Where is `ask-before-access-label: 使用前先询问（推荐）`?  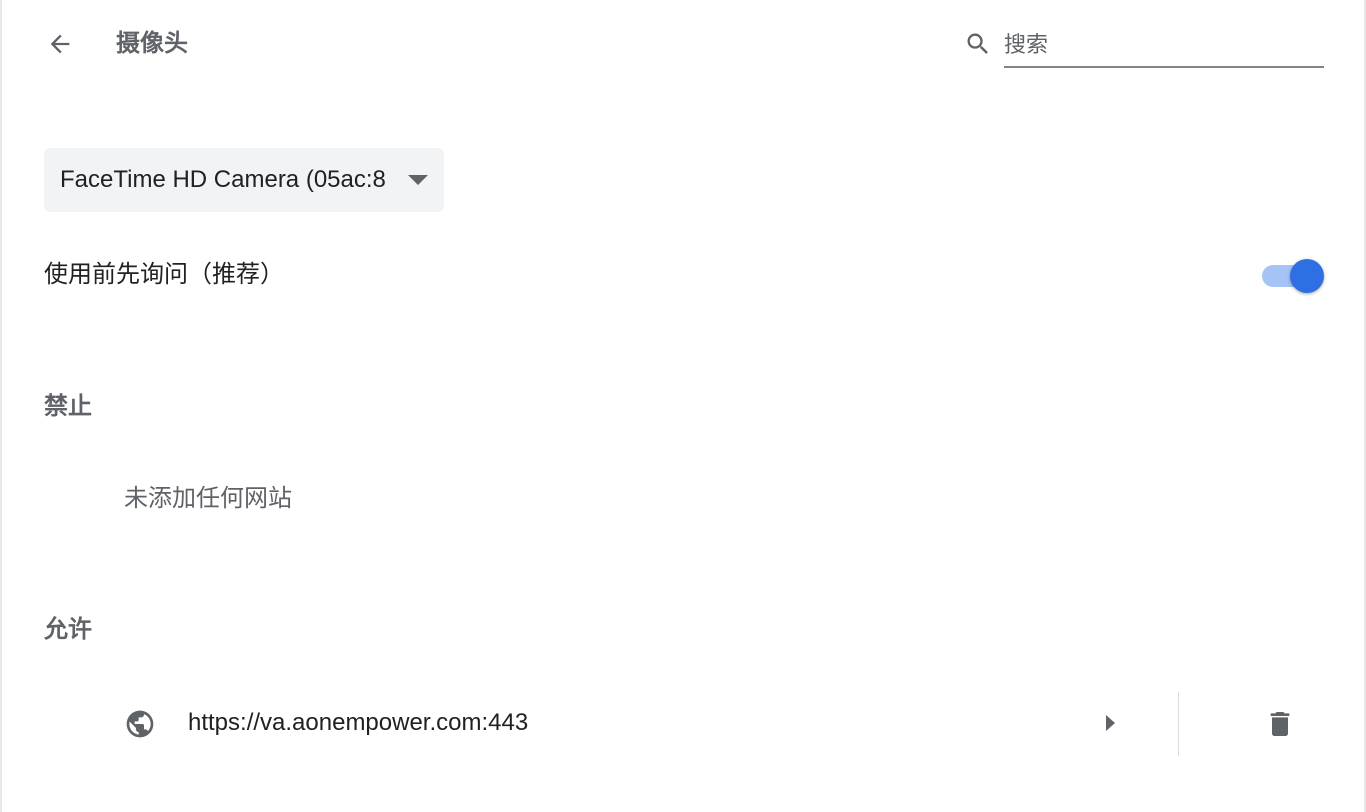
ask-before-access-label: 使用前先询问（推荐） is located at coordinates (164, 274).